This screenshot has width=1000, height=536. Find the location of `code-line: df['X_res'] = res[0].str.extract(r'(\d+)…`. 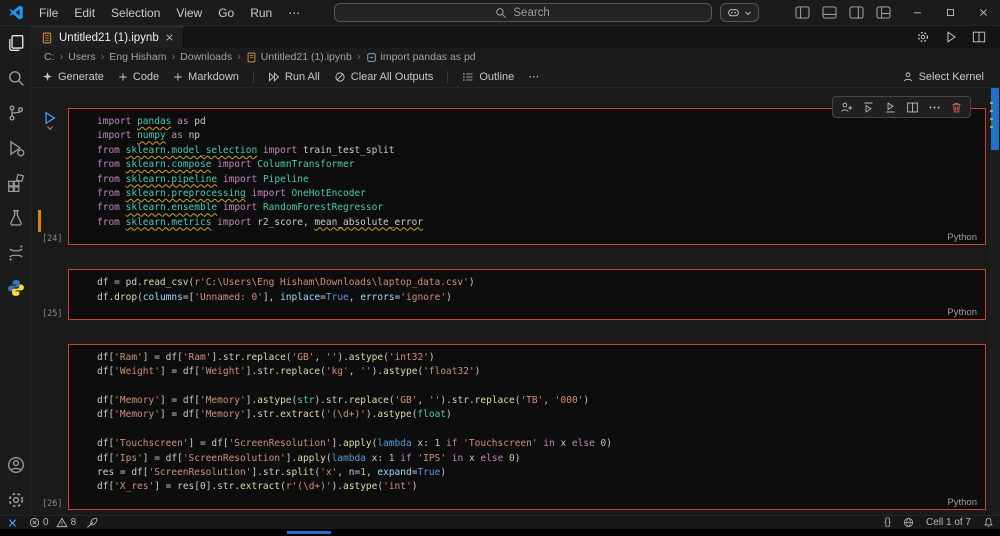

code-line: df['X_res'] = res[0].str.extract(r'(\d+)… is located at coordinates (537, 487).